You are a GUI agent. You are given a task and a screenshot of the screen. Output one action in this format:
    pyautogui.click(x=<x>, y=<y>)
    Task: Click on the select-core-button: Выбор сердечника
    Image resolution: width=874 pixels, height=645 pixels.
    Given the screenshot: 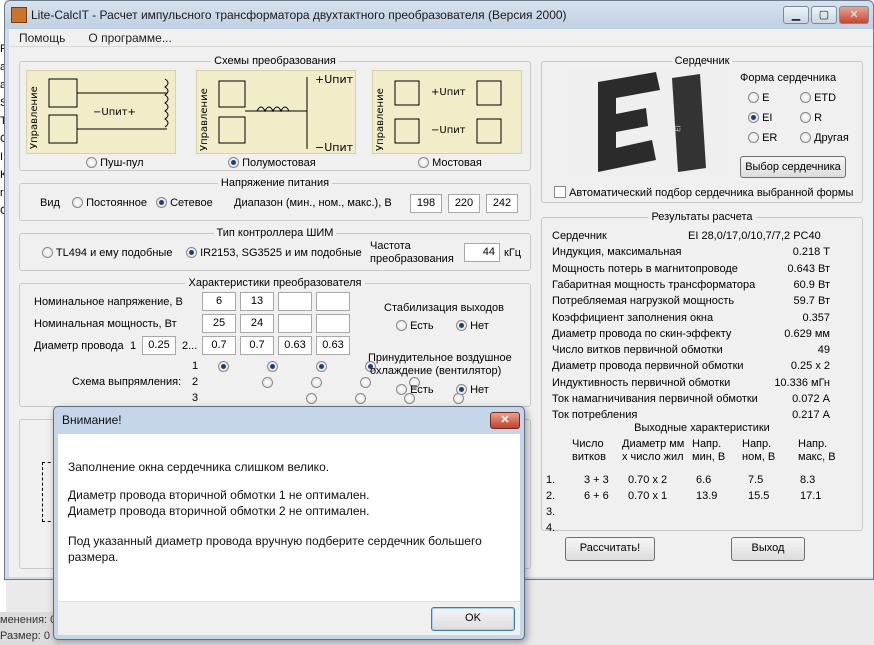 What is the action you would take?
    pyautogui.click(x=793, y=167)
    